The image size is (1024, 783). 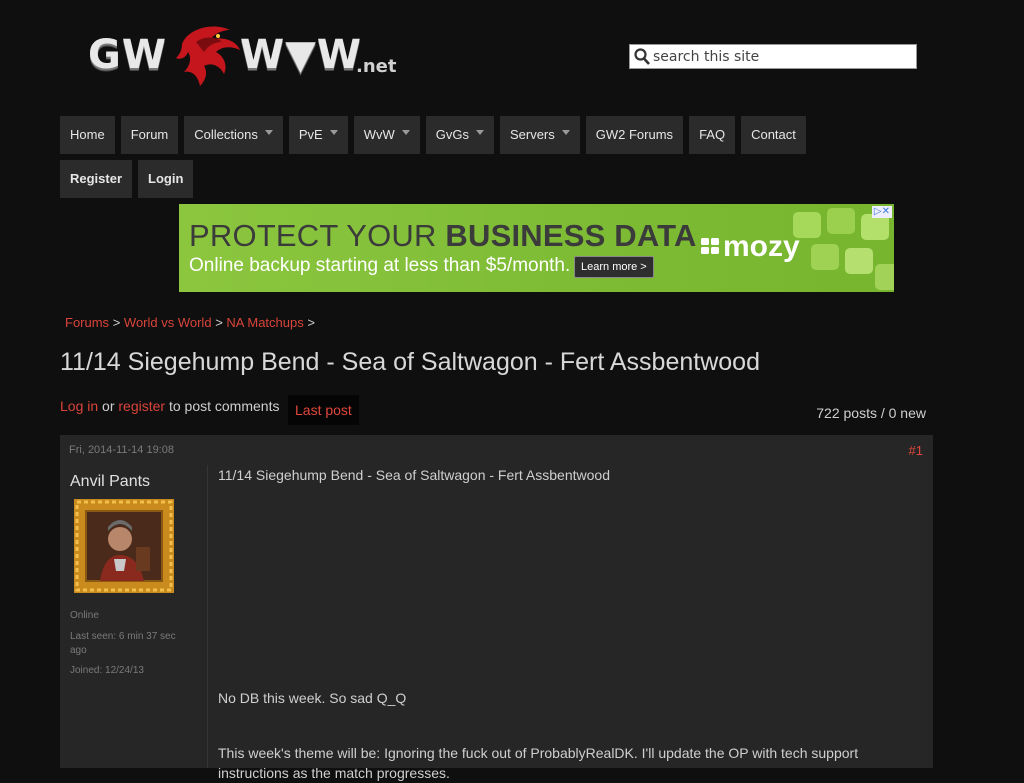 I want to click on nav-item-label: Home, so click(x=87, y=134).